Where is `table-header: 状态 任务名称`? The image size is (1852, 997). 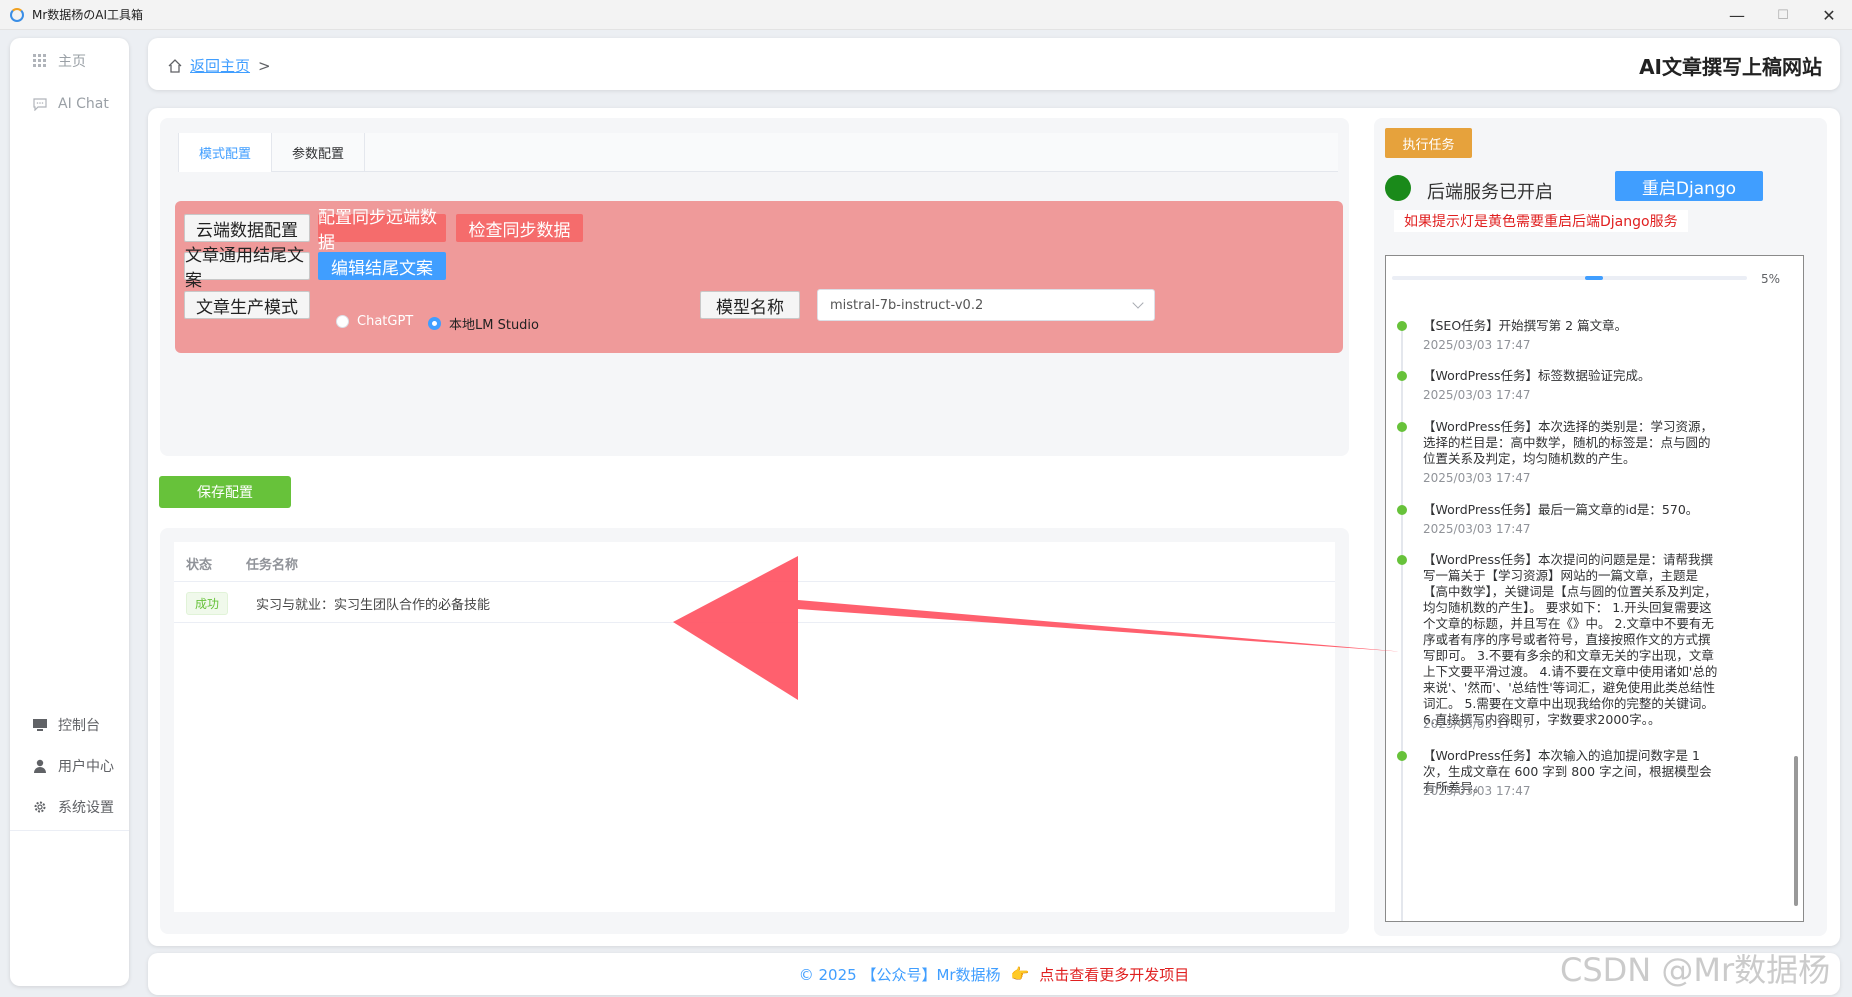
table-header: 状态 任务名称 is located at coordinates (754, 562).